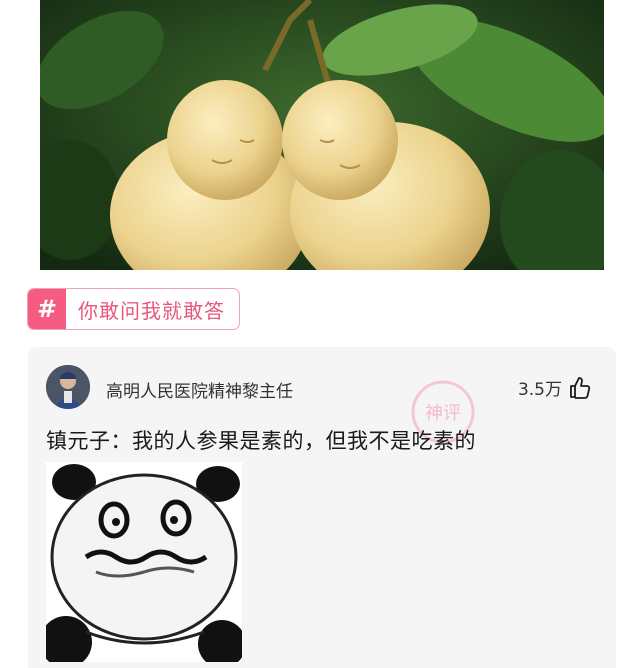 The image size is (641, 668). What do you see at coordinates (261, 441) in the screenshot?
I see `comment-text: 镇元子：我的人参果是素的，但我不是吃素的` at bounding box center [261, 441].